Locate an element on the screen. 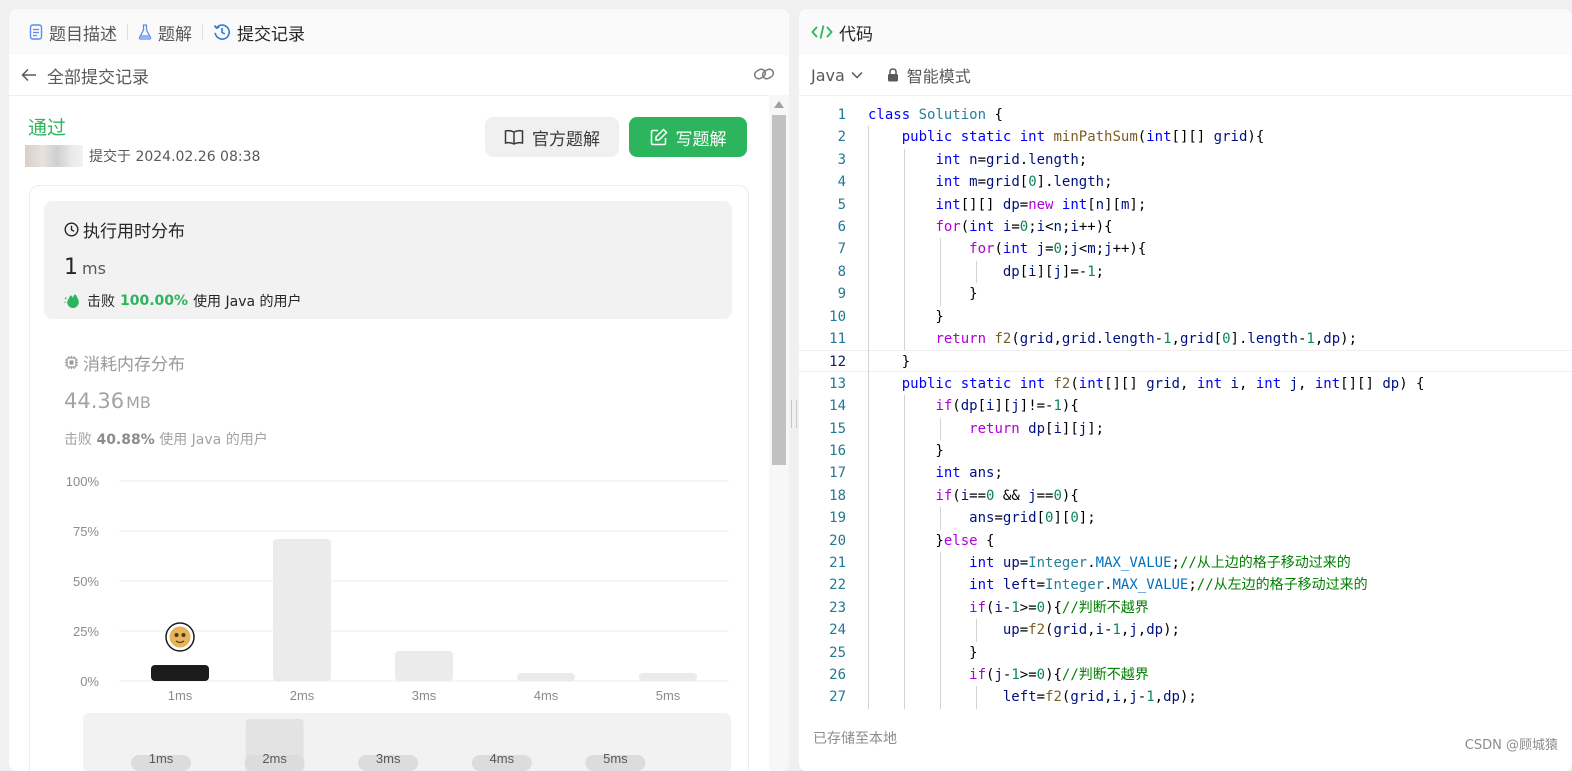 The height and width of the screenshot is (771, 1572). book-icon is located at coordinates (514, 137).